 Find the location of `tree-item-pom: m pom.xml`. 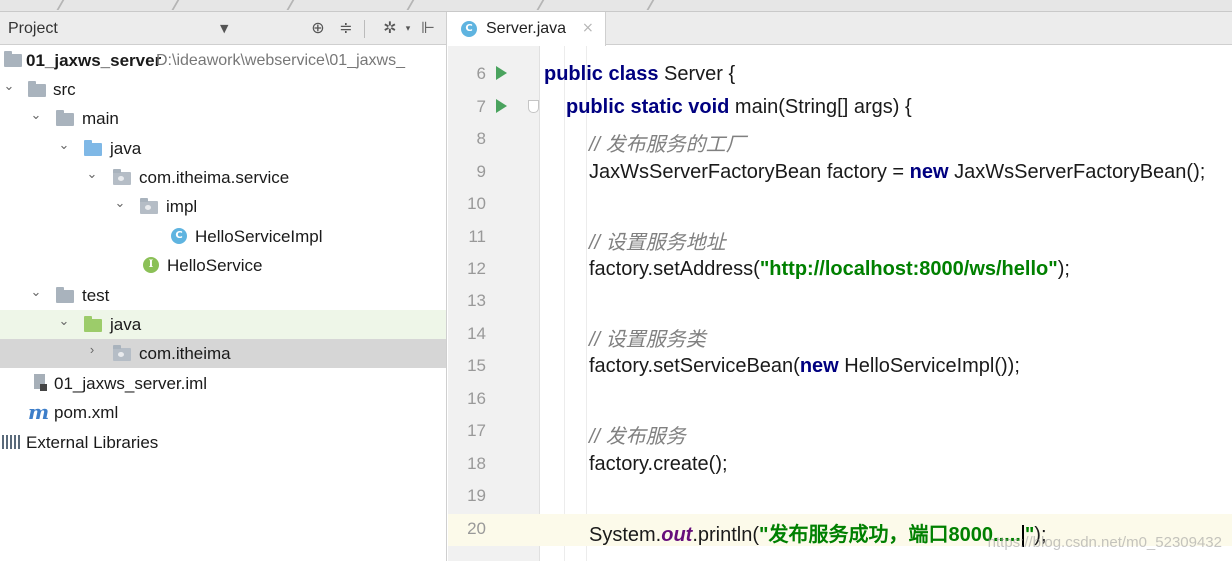

tree-item-pom: m pom.xml is located at coordinates (223, 412).